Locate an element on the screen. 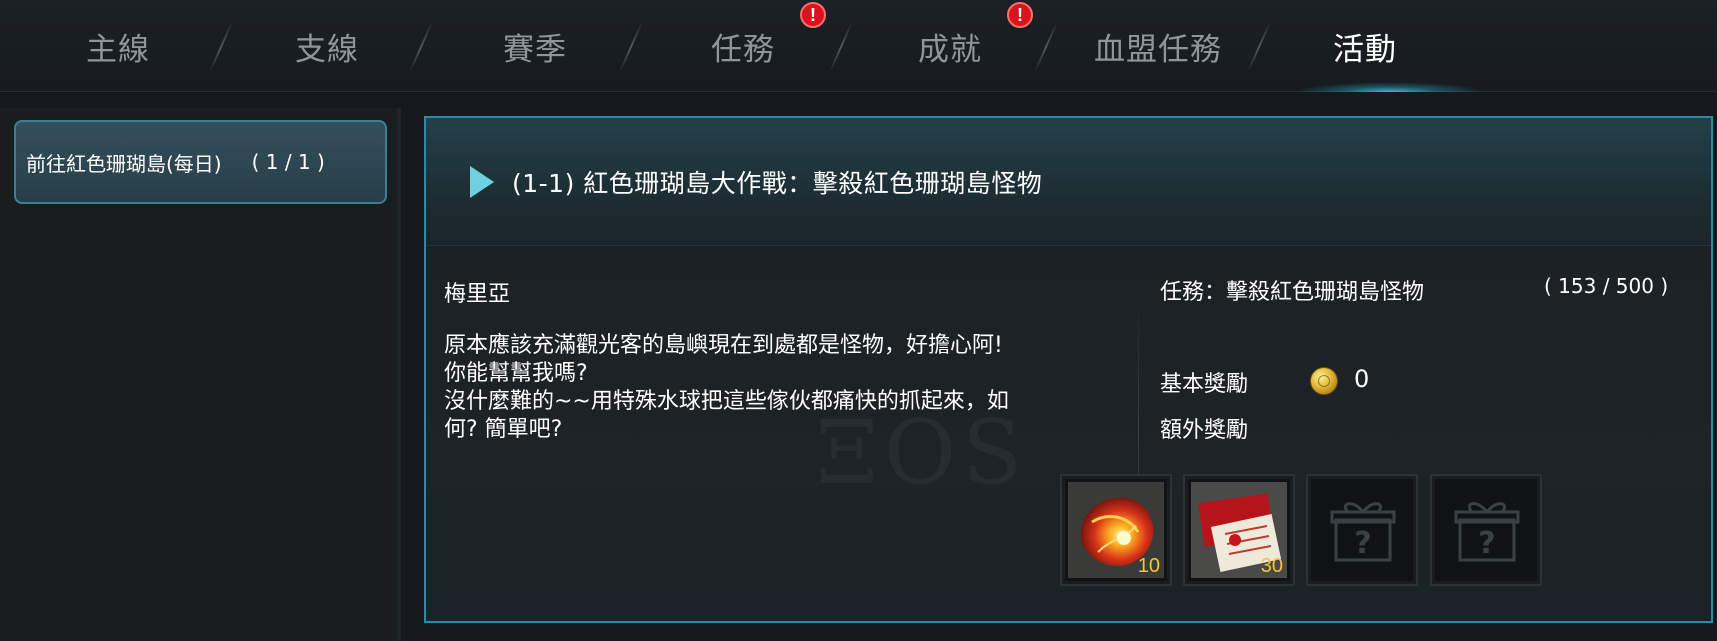  reward-slot: 10 is located at coordinates (1116, 530).